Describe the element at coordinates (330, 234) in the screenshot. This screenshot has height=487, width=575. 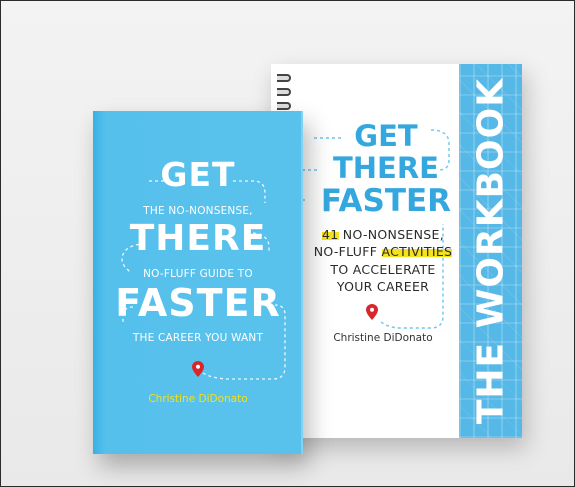
I see `highlight-41: 41` at that location.